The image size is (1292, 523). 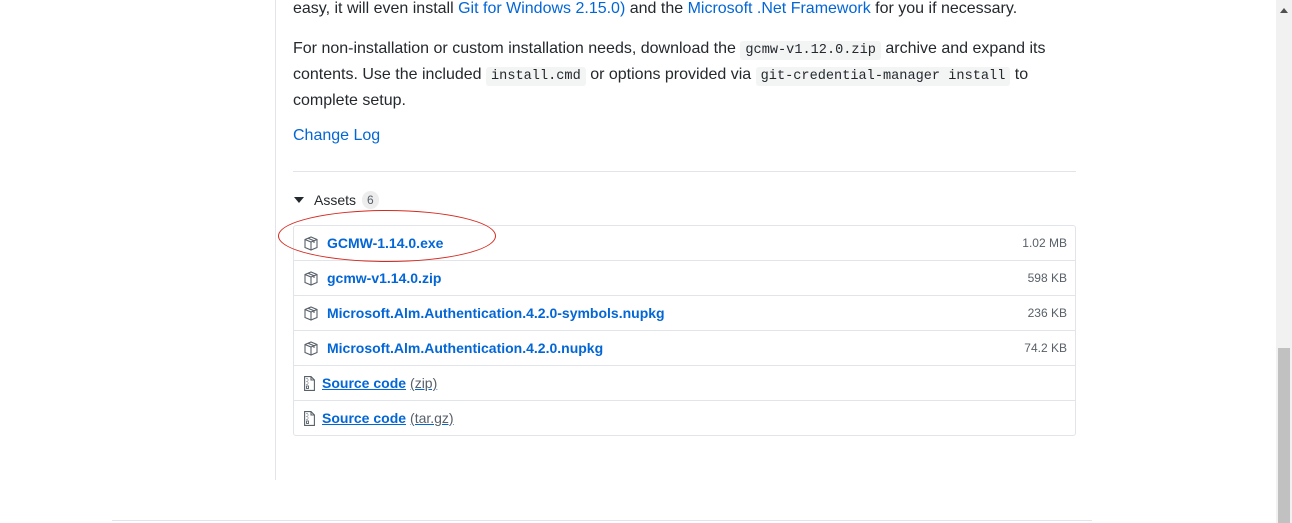 I want to click on changelog-link: Change Log, so click(x=336, y=136).